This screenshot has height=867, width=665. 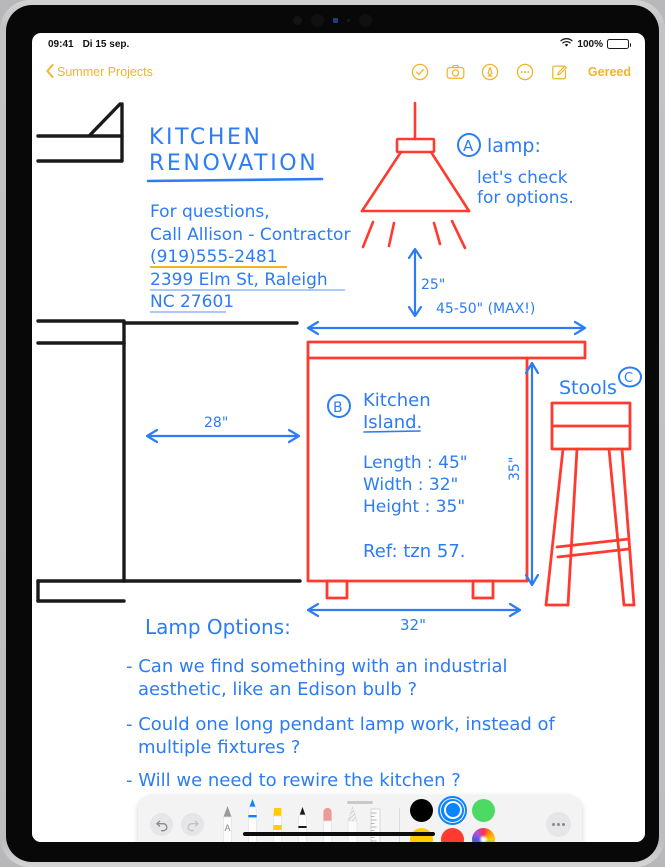 What do you see at coordinates (414, 507) in the screenshot?
I see `svg-text: Height : 35"` at bounding box center [414, 507].